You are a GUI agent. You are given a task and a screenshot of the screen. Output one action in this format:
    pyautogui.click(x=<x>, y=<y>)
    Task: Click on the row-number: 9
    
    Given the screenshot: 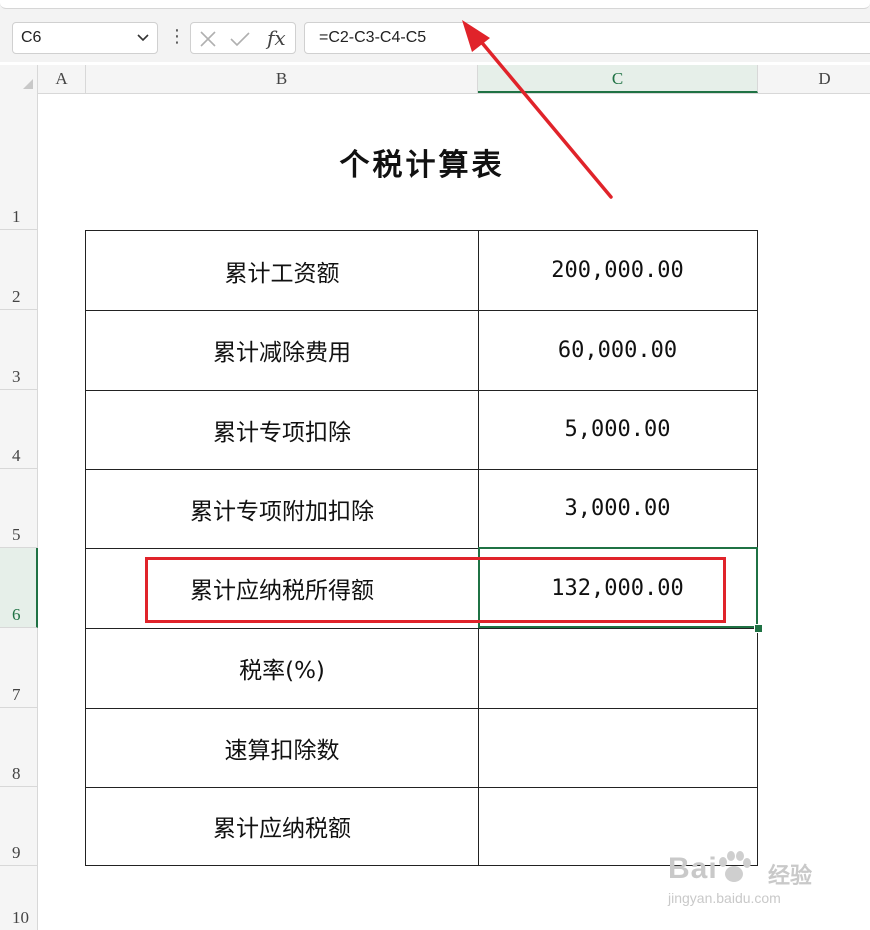 What is the action you would take?
    pyautogui.click(x=16, y=852)
    